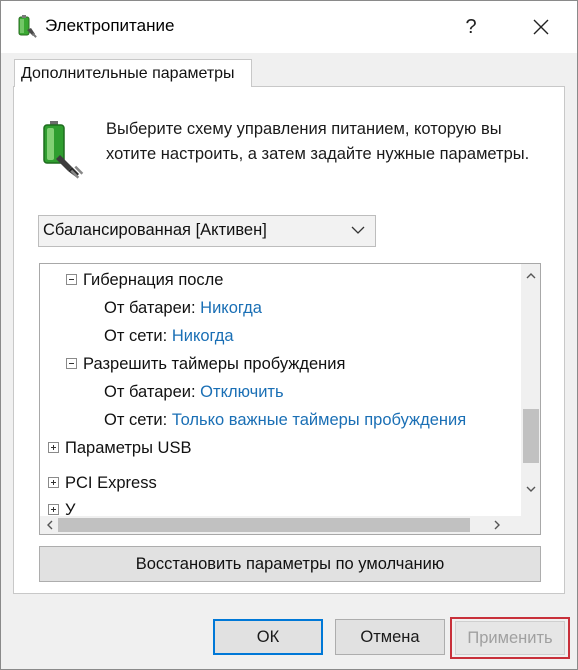  What do you see at coordinates (531, 525) in the screenshot?
I see `scrollbar-corner` at bounding box center [531, 525].